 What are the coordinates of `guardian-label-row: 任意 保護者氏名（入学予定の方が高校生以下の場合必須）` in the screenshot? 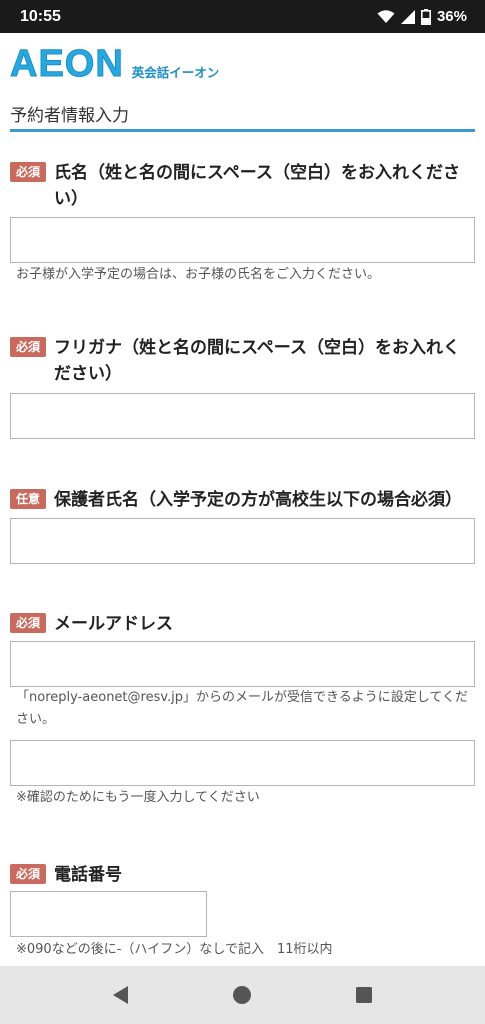 It's located at (242, 500).